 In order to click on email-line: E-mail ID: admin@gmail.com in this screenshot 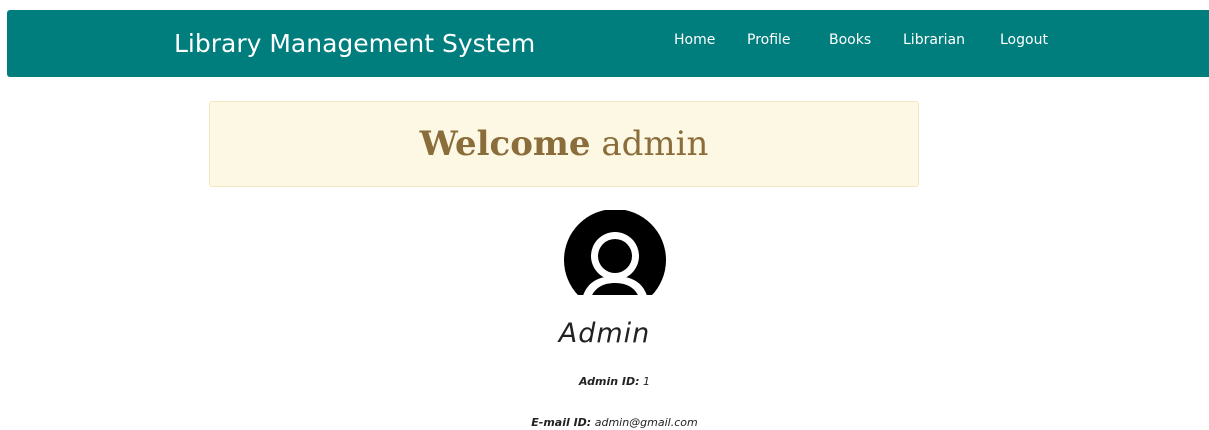, I will do `click(604, 422)`.